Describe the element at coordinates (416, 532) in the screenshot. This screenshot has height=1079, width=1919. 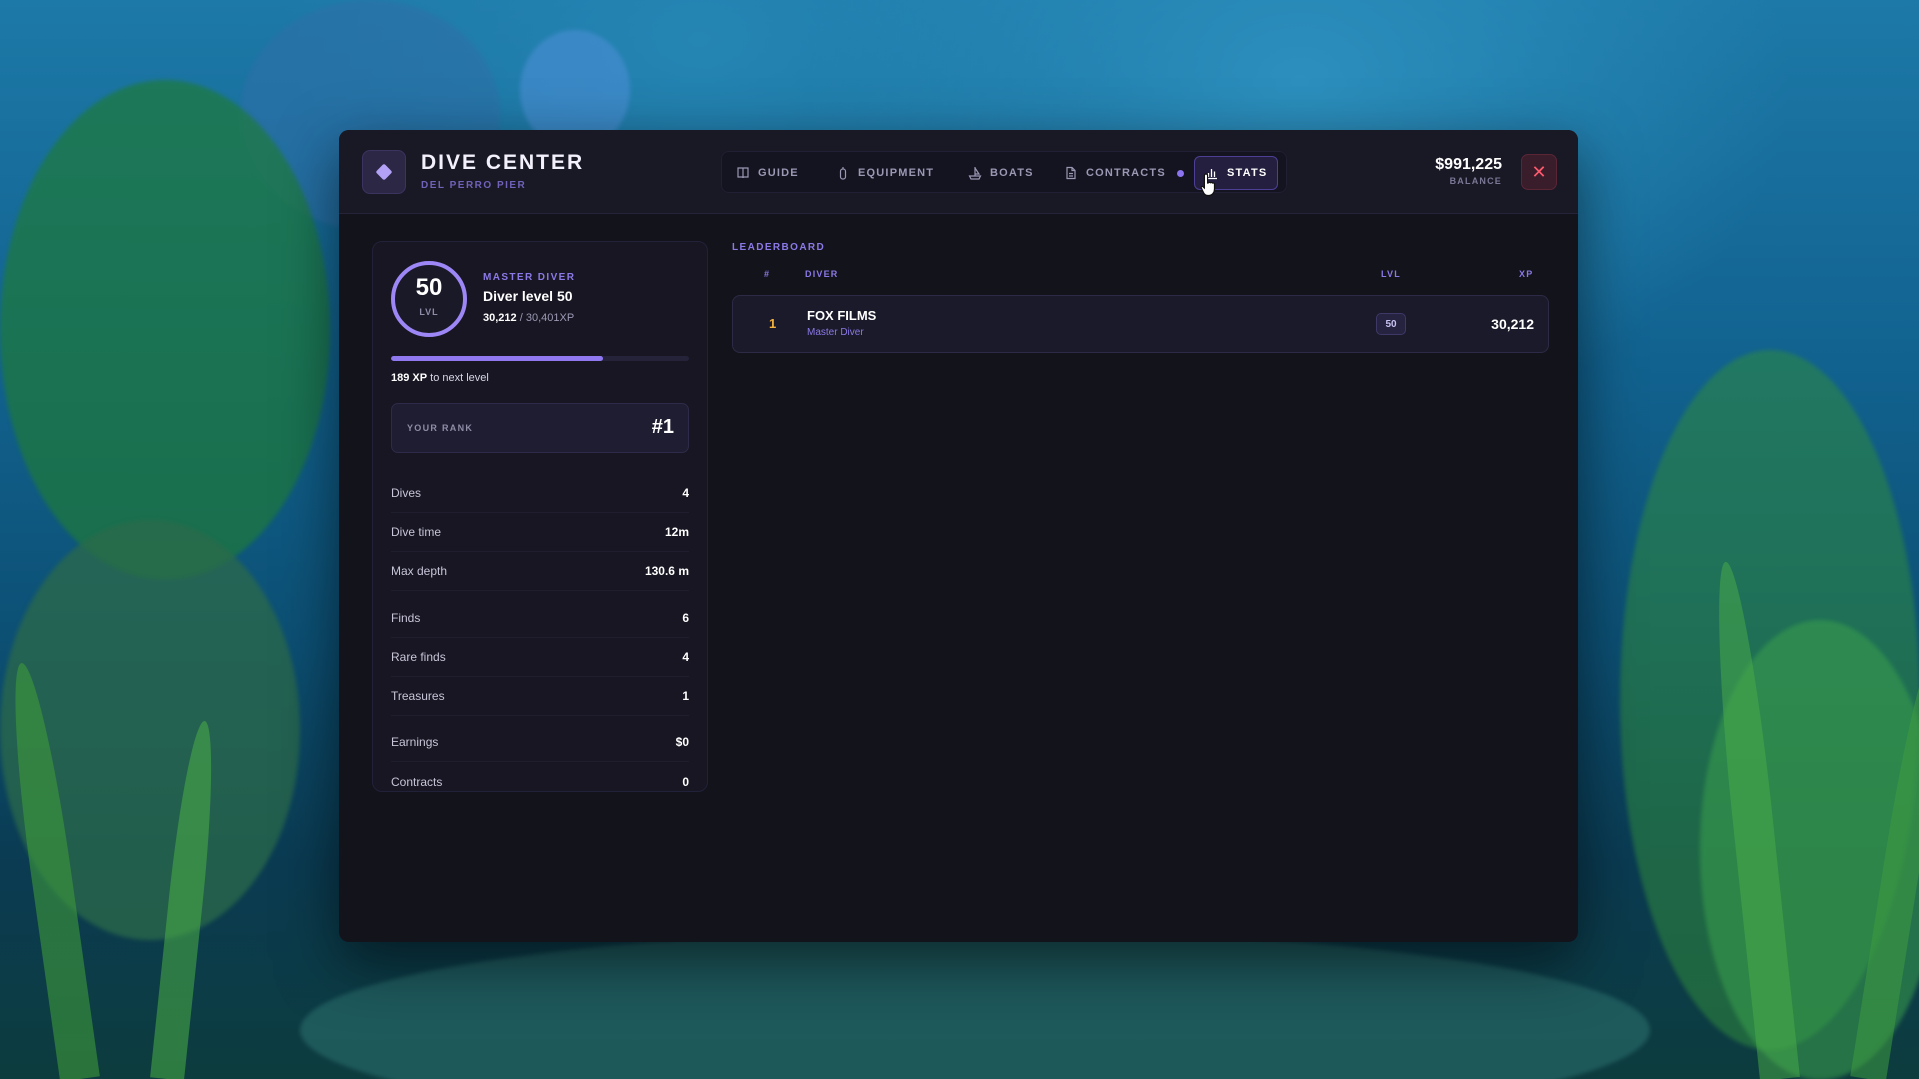
I see `stat-label: Dive time` at that location.